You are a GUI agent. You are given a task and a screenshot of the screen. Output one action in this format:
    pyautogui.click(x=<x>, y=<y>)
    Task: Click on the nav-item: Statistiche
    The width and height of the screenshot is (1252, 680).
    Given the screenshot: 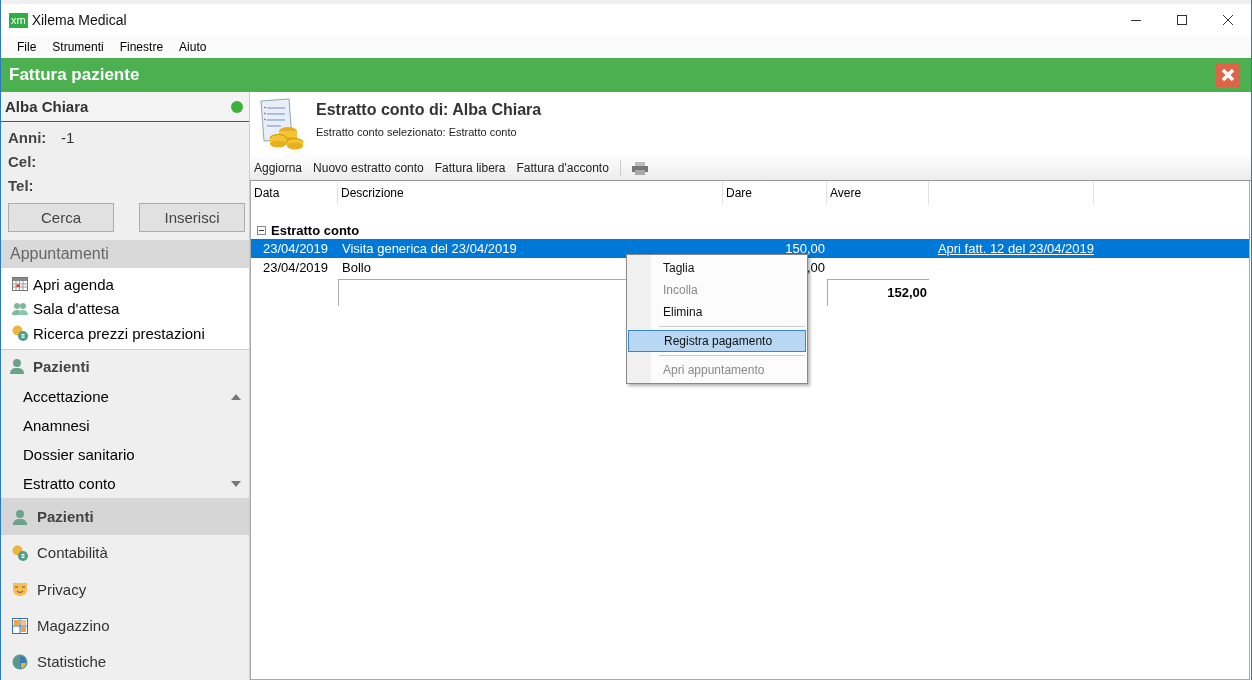 What is the action you would take?
    pyautogui.click(x=125, y=661)
    